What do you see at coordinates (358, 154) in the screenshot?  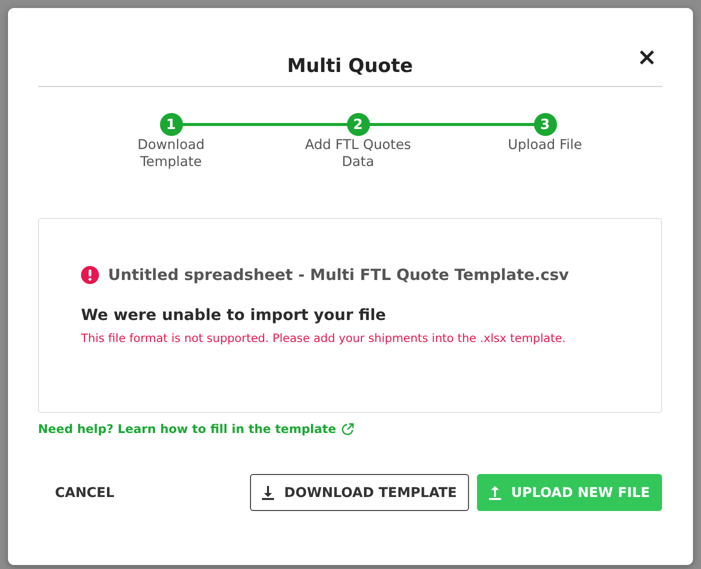 I see `step-label: Add FTL Quotes Data` at bounding box center [358, 154].